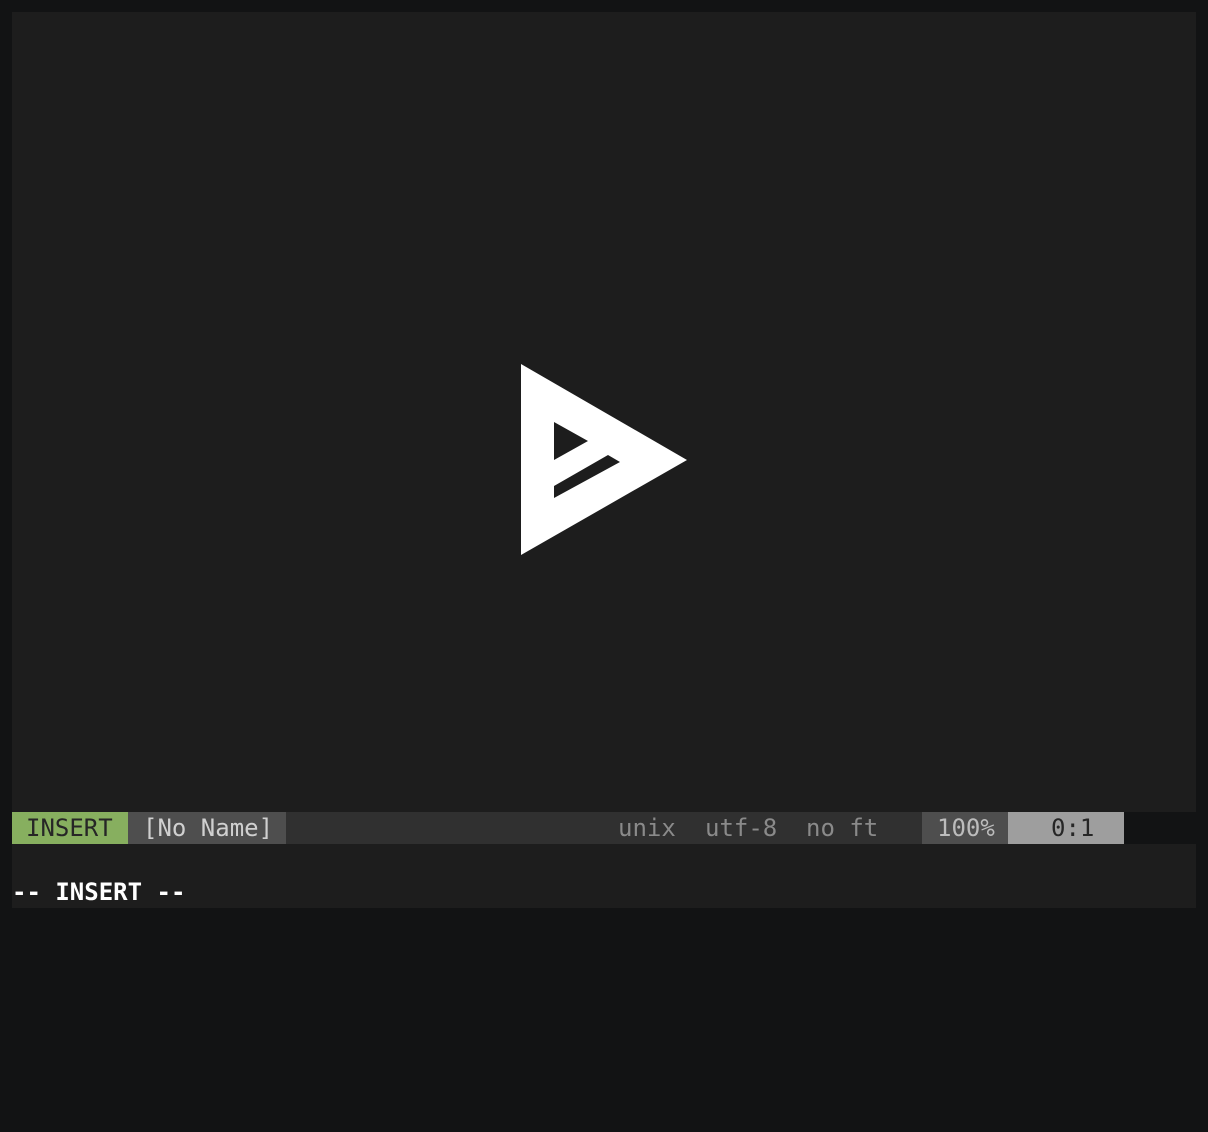 Image resolution: width=1208 pixels, height=1132 pixels. I want to click on filetype-label: no ft, so click(842, 828).